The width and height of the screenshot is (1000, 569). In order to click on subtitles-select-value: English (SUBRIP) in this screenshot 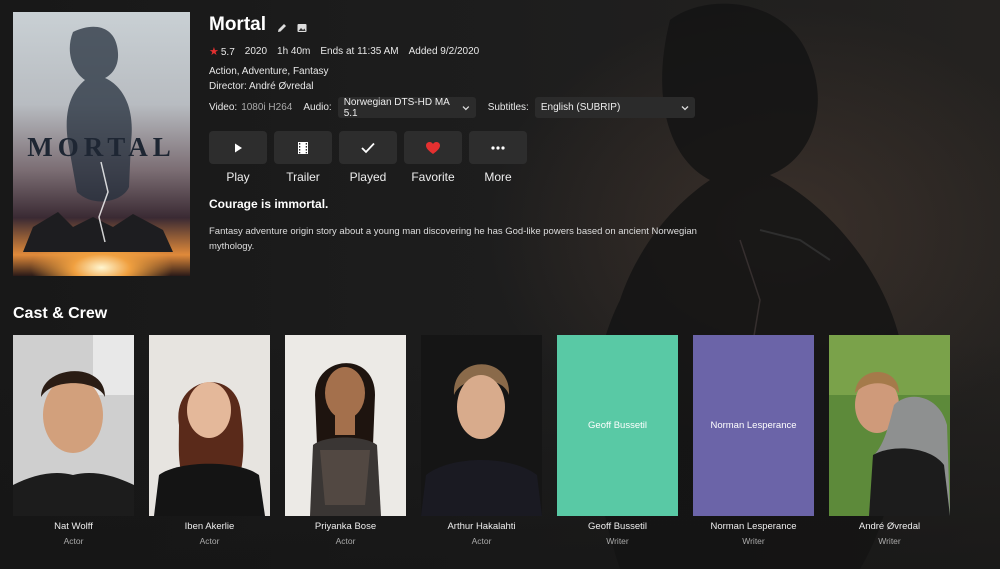, I will do `click(580, 107)`.